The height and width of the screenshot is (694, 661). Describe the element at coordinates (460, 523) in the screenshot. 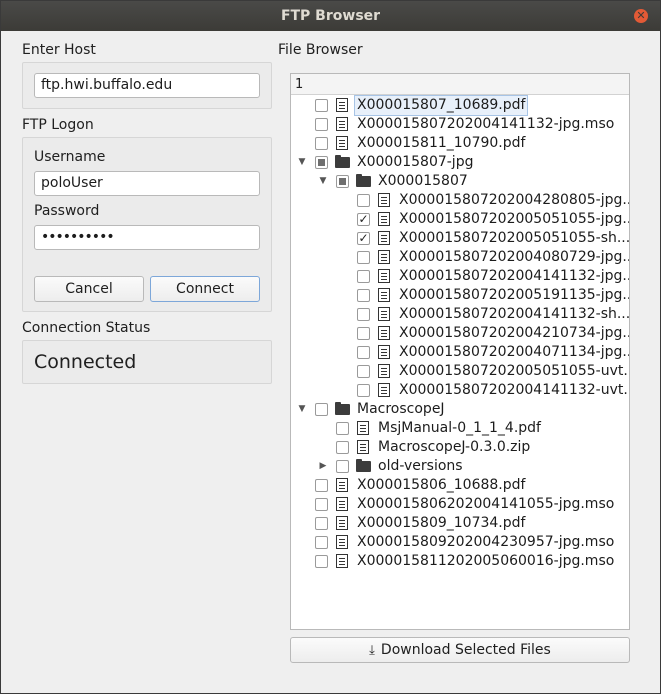

I see `tree-file-row: X000015809_10734.pdf` at that location.